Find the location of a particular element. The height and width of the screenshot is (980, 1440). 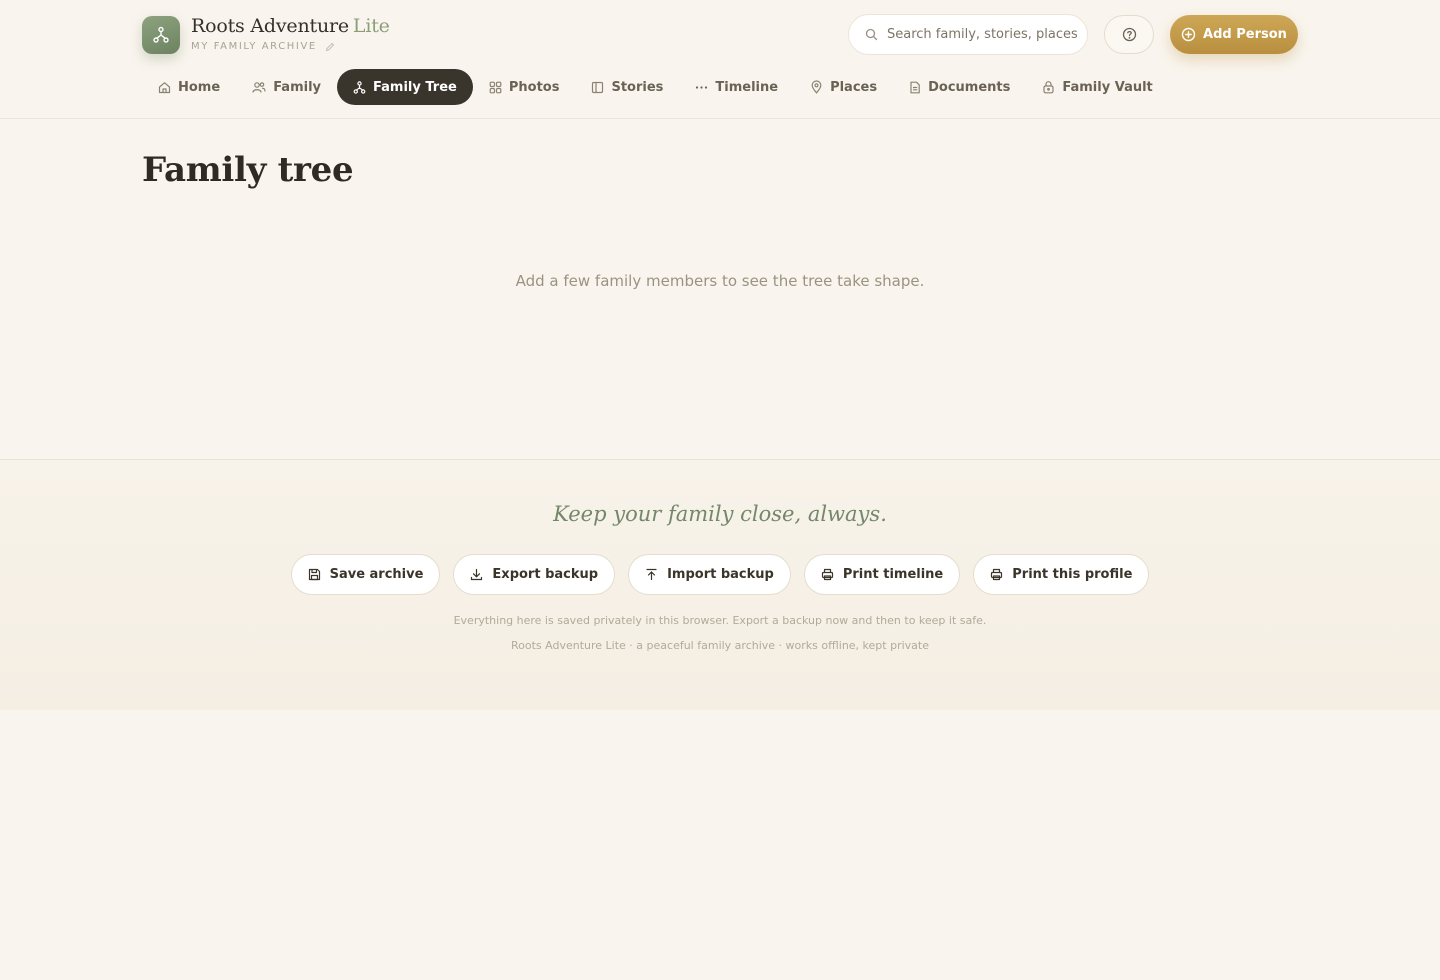

nav-item-family-vault: Family Vault is located at coordinates (1097, 87).